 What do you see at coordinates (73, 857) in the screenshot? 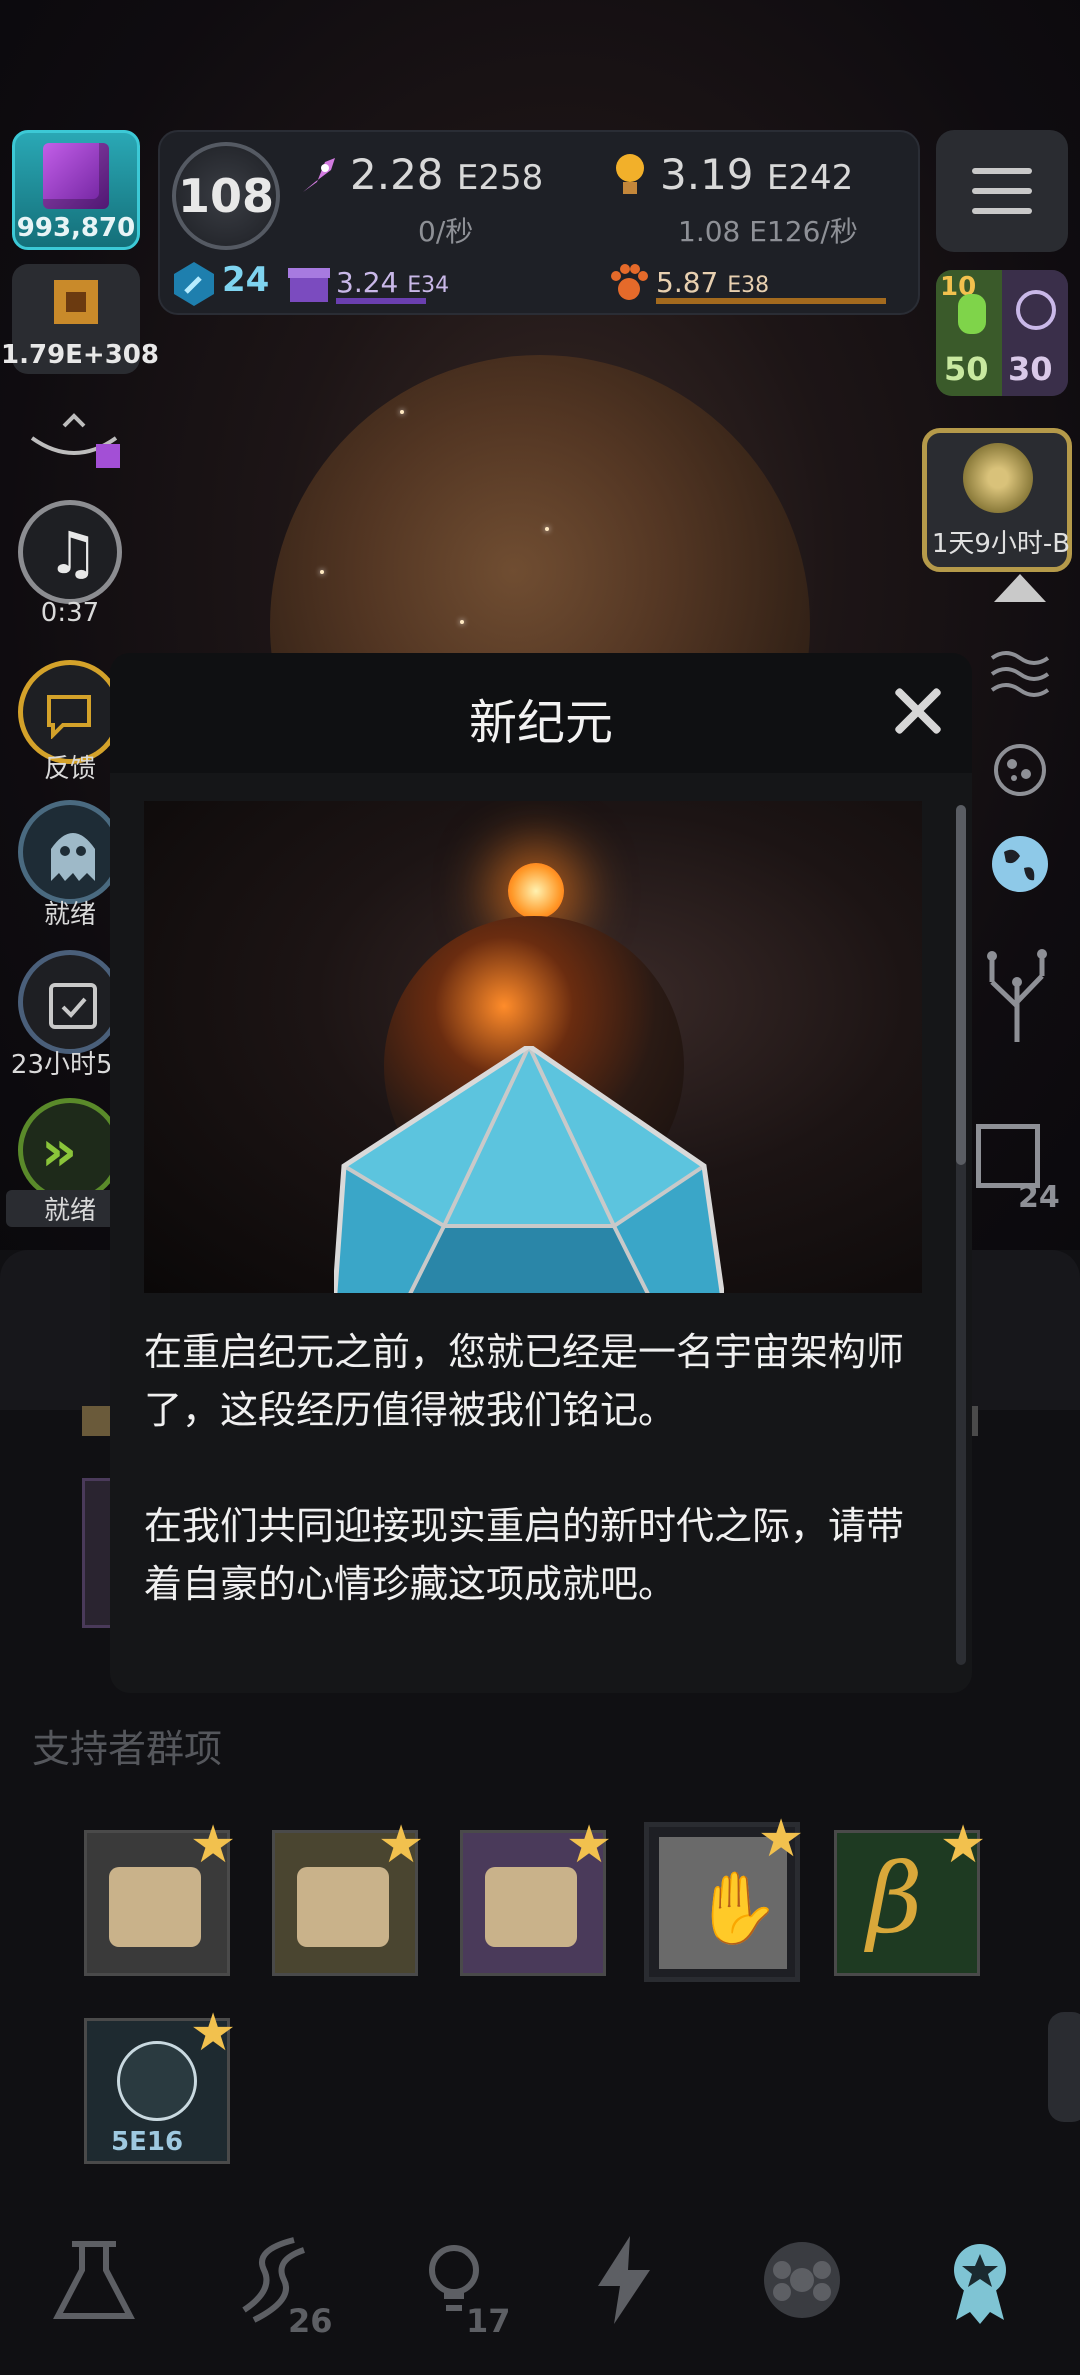
I see `ghost-icon` at bounding box center [73, 857].